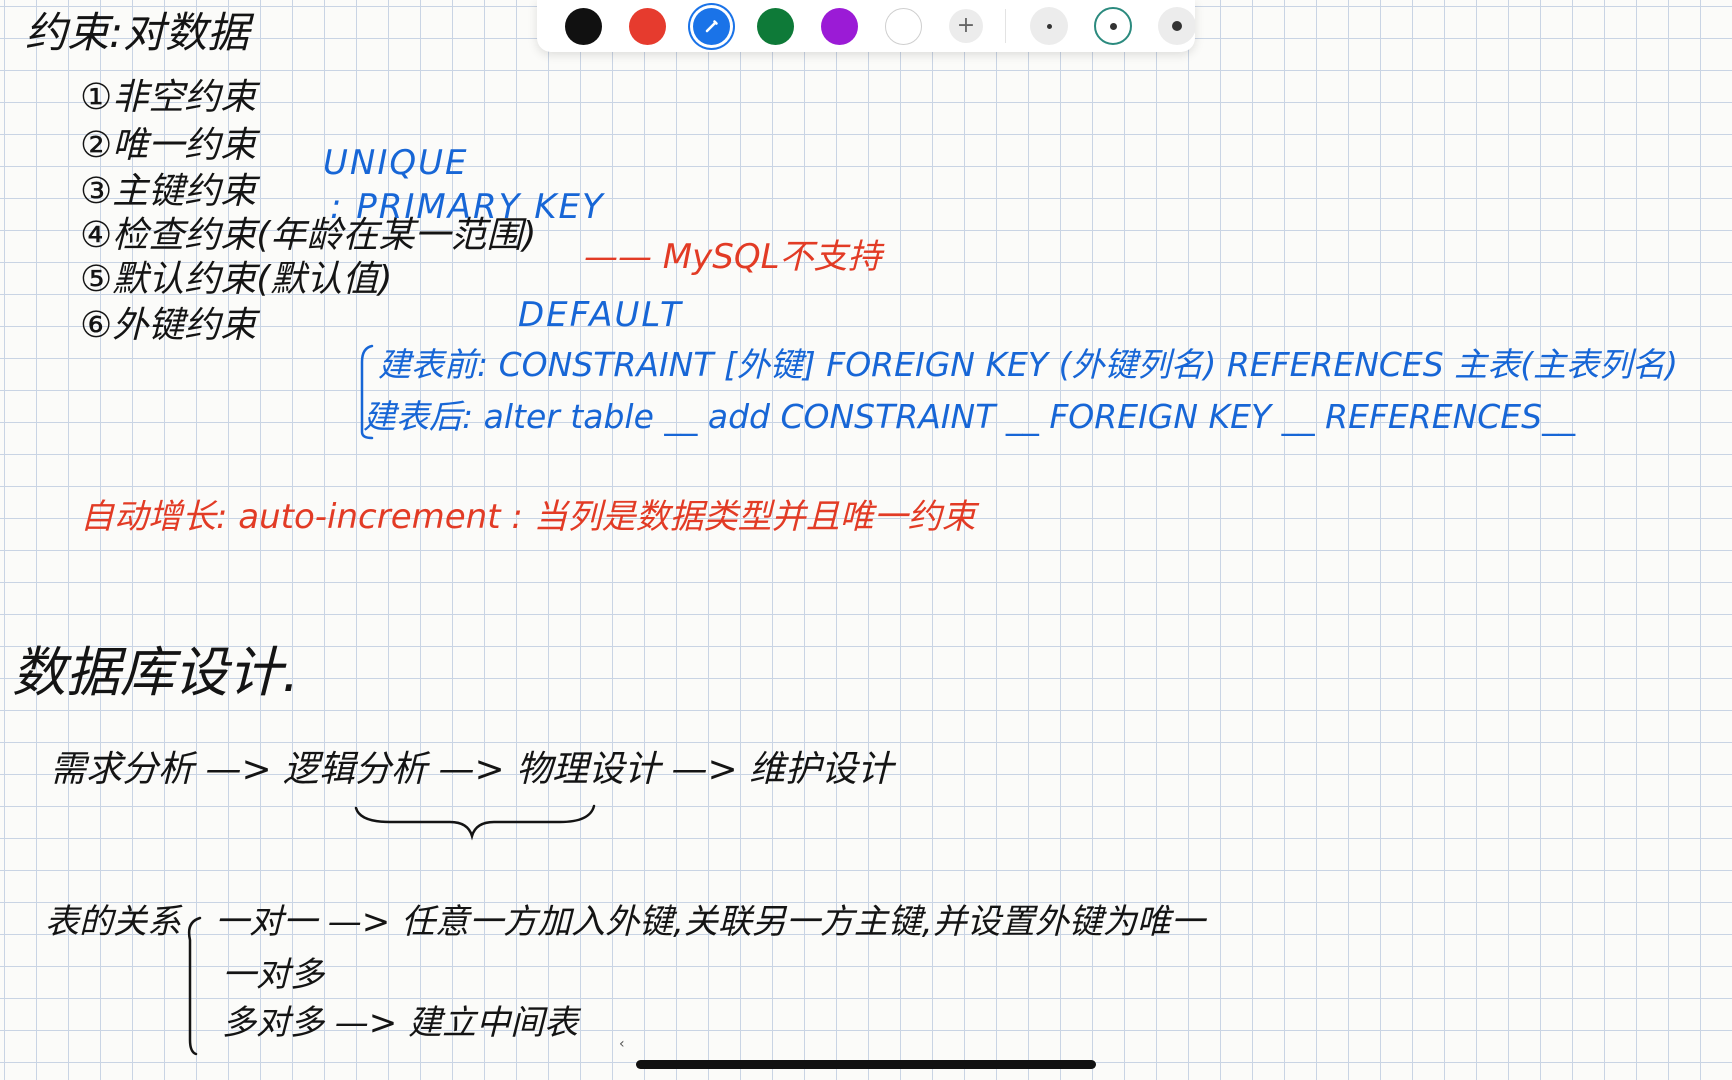 Image resolution: width=1732 pixels, height=1080 pixels. Describe the element at coordinates (194, 986) in the screenshot. I see `relations-brace` at that location.